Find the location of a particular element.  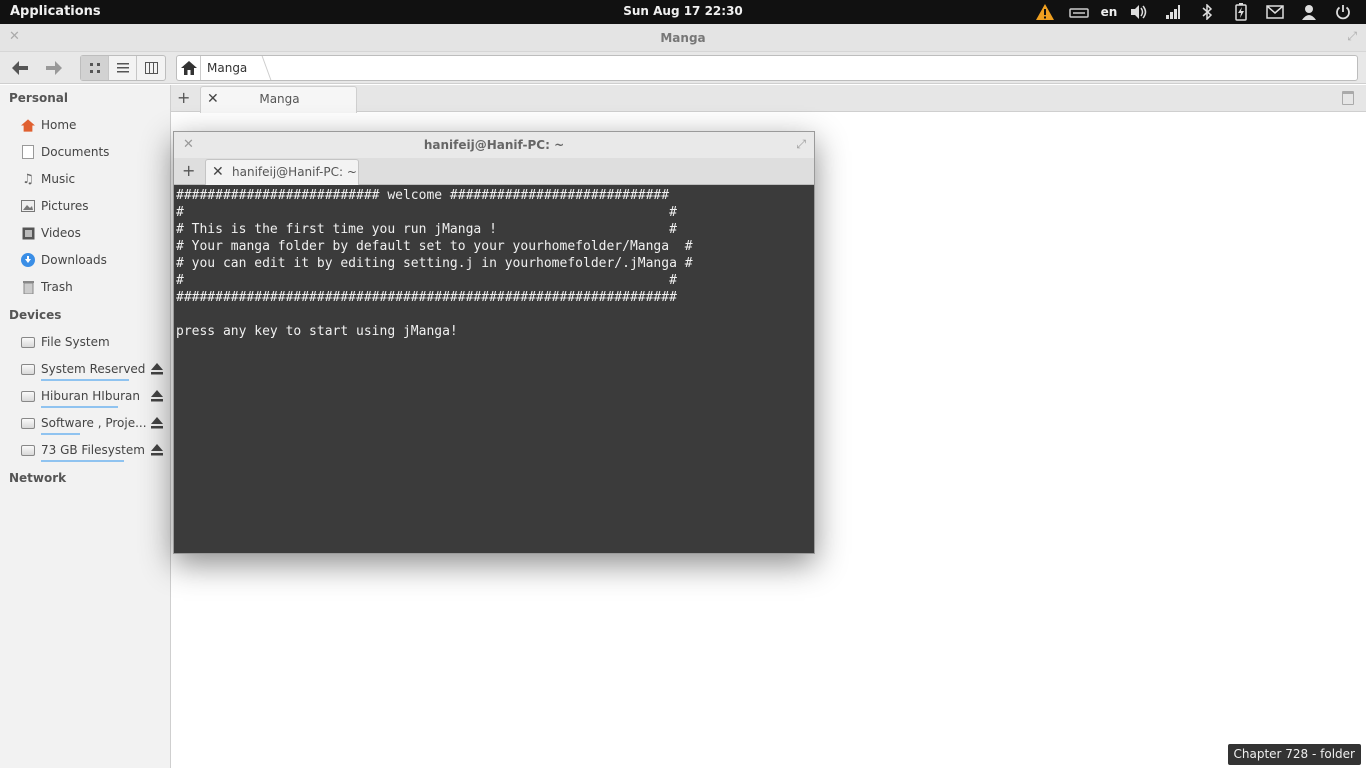

location-bar: Manga is located at coordinates (767, 68).